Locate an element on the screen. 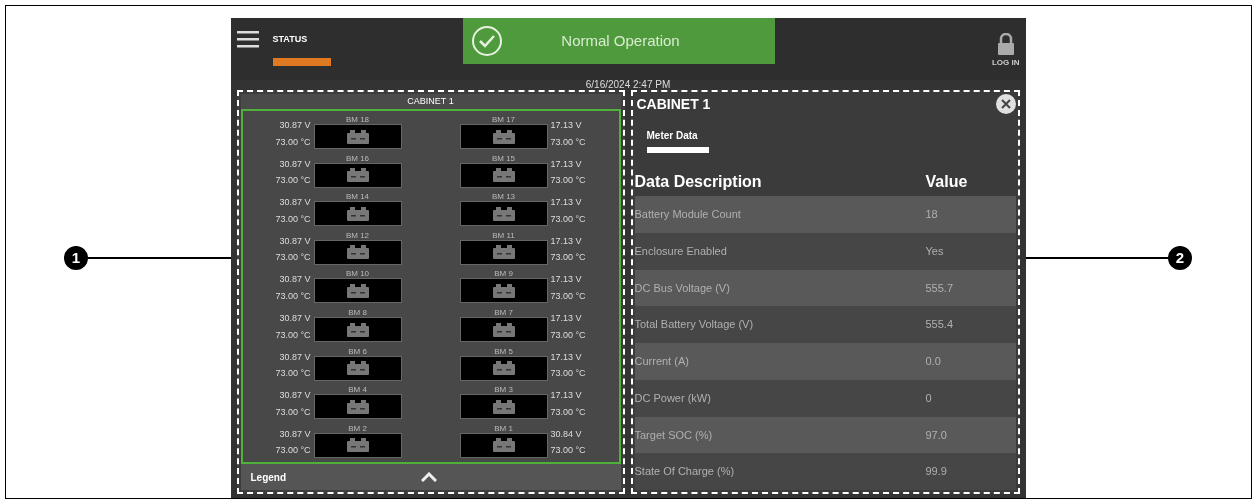 The height and width of the screenshot is (504, 1257). close-icon is located at coordinates (1005, 104).